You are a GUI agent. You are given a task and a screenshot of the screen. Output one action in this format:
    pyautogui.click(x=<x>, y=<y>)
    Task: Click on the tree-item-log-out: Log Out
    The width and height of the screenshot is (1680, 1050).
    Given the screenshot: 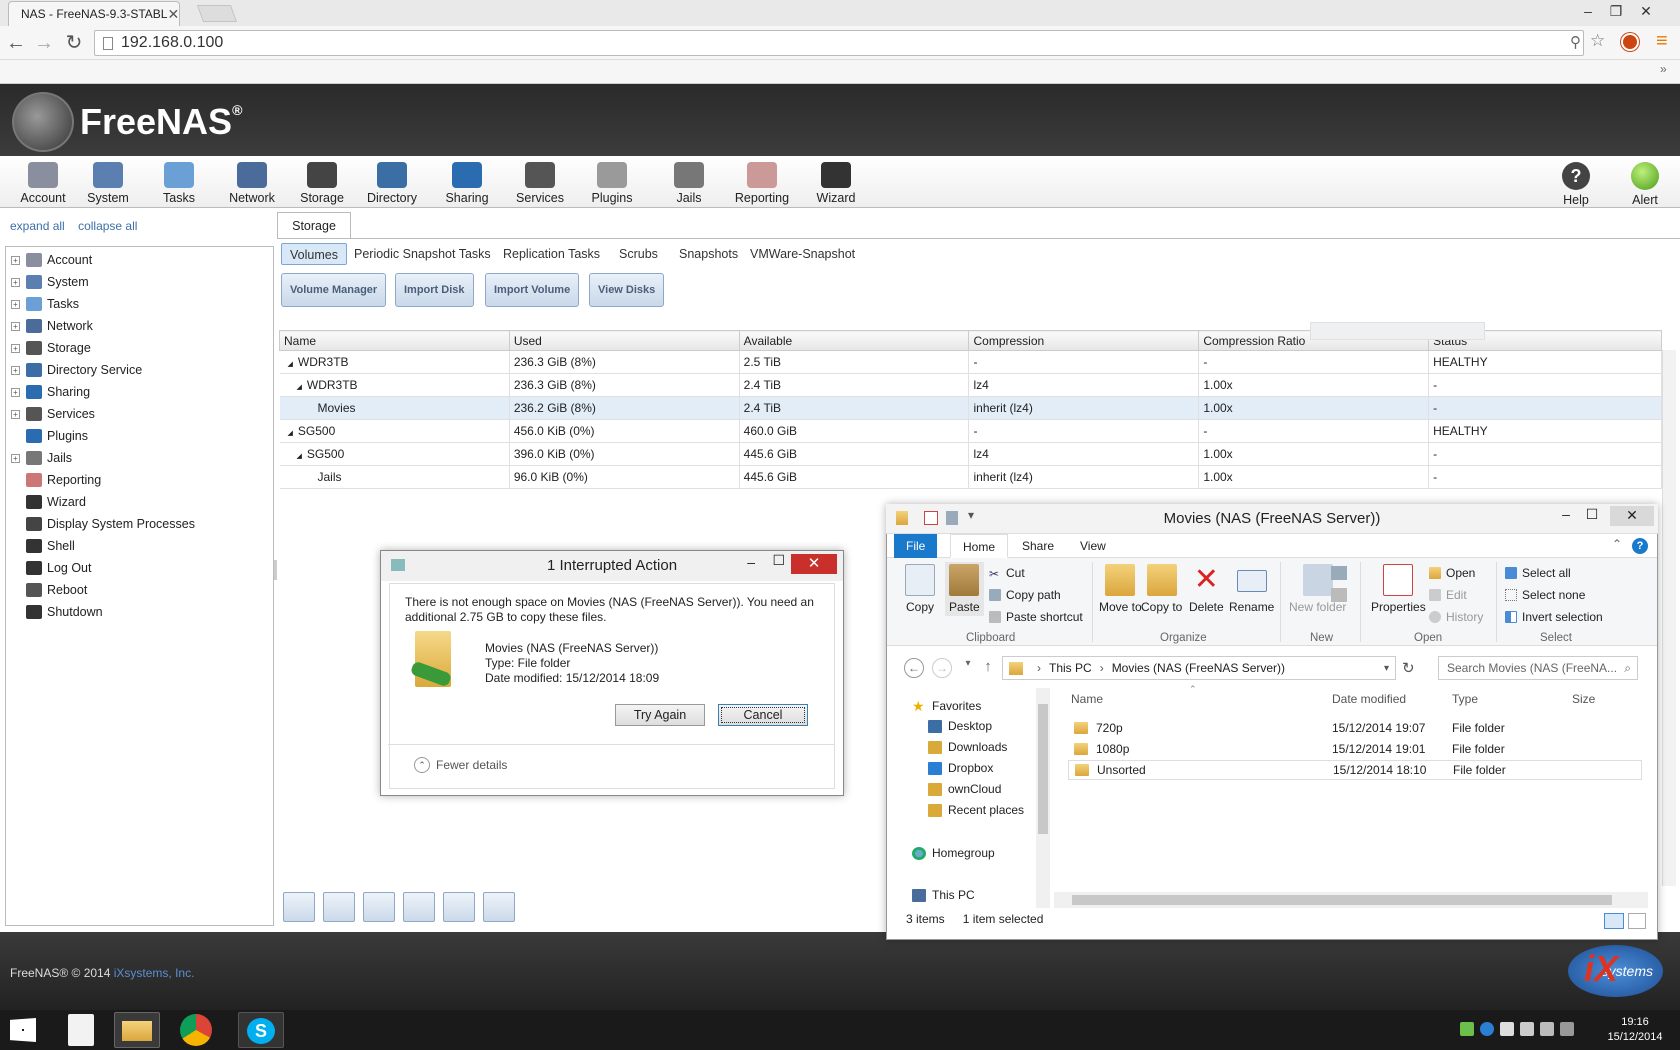 What is the action you would take?
    pyautogui.click(x=48, y=568)
    